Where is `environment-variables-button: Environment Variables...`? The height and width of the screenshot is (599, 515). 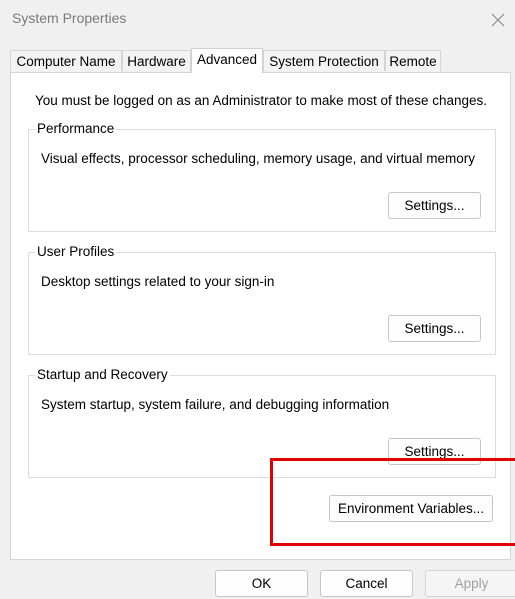 environment-variables-button: Environment Variables... is located at coordinates (411, 508).